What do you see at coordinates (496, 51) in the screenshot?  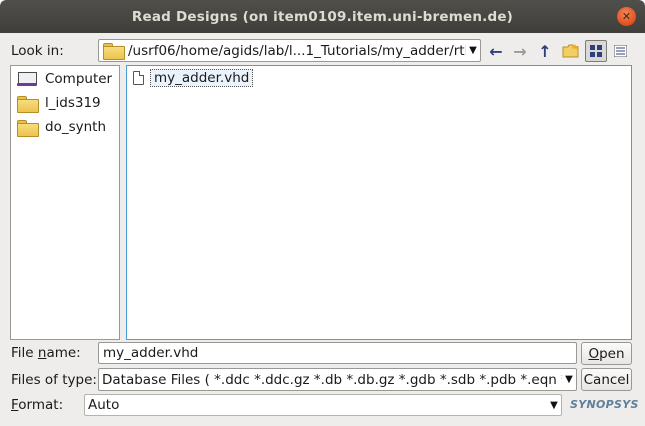 I see `back-arrow-icon: ←` at bounding box center [496, 51].